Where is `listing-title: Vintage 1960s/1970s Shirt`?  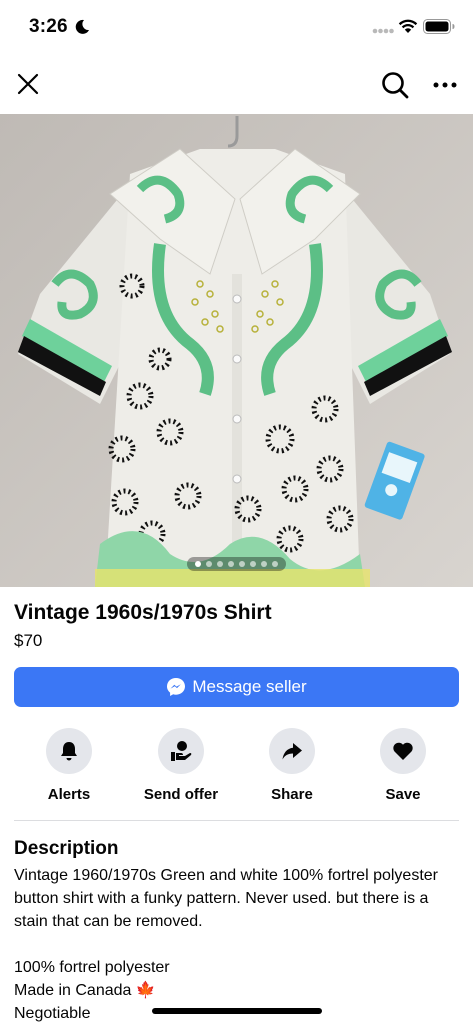
listing-title: Vintage 1960s/1970s Shirt is located at coordinates (143, 612).